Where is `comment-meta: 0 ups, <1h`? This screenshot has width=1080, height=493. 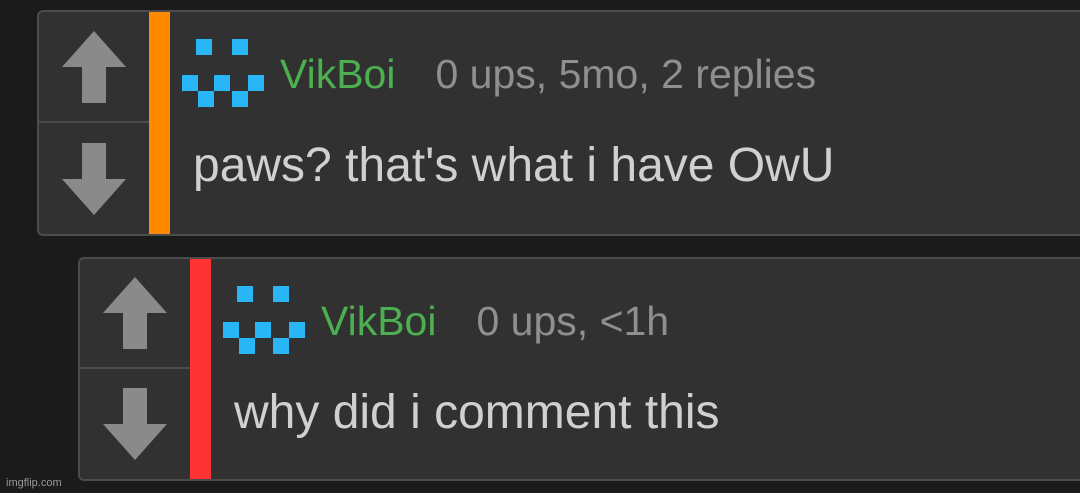 comment-meta: 0 ups, <1h is located at coordinates (573, 320).